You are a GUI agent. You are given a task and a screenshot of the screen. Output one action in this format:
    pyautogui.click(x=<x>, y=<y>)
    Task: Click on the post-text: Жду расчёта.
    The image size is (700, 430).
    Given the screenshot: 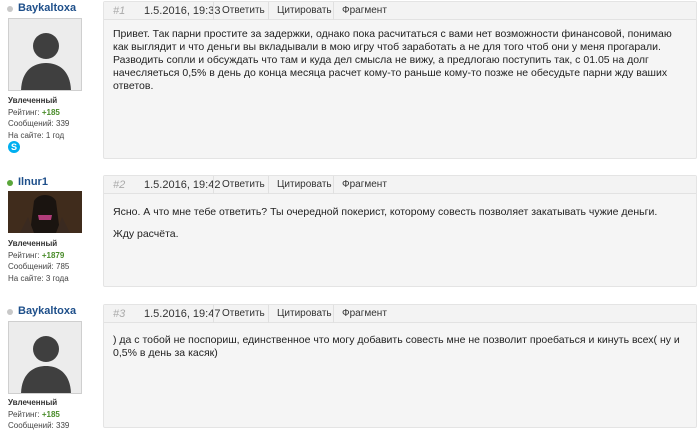 What is the action you would take?
    pyautogui.click(x=146, y=234)
    